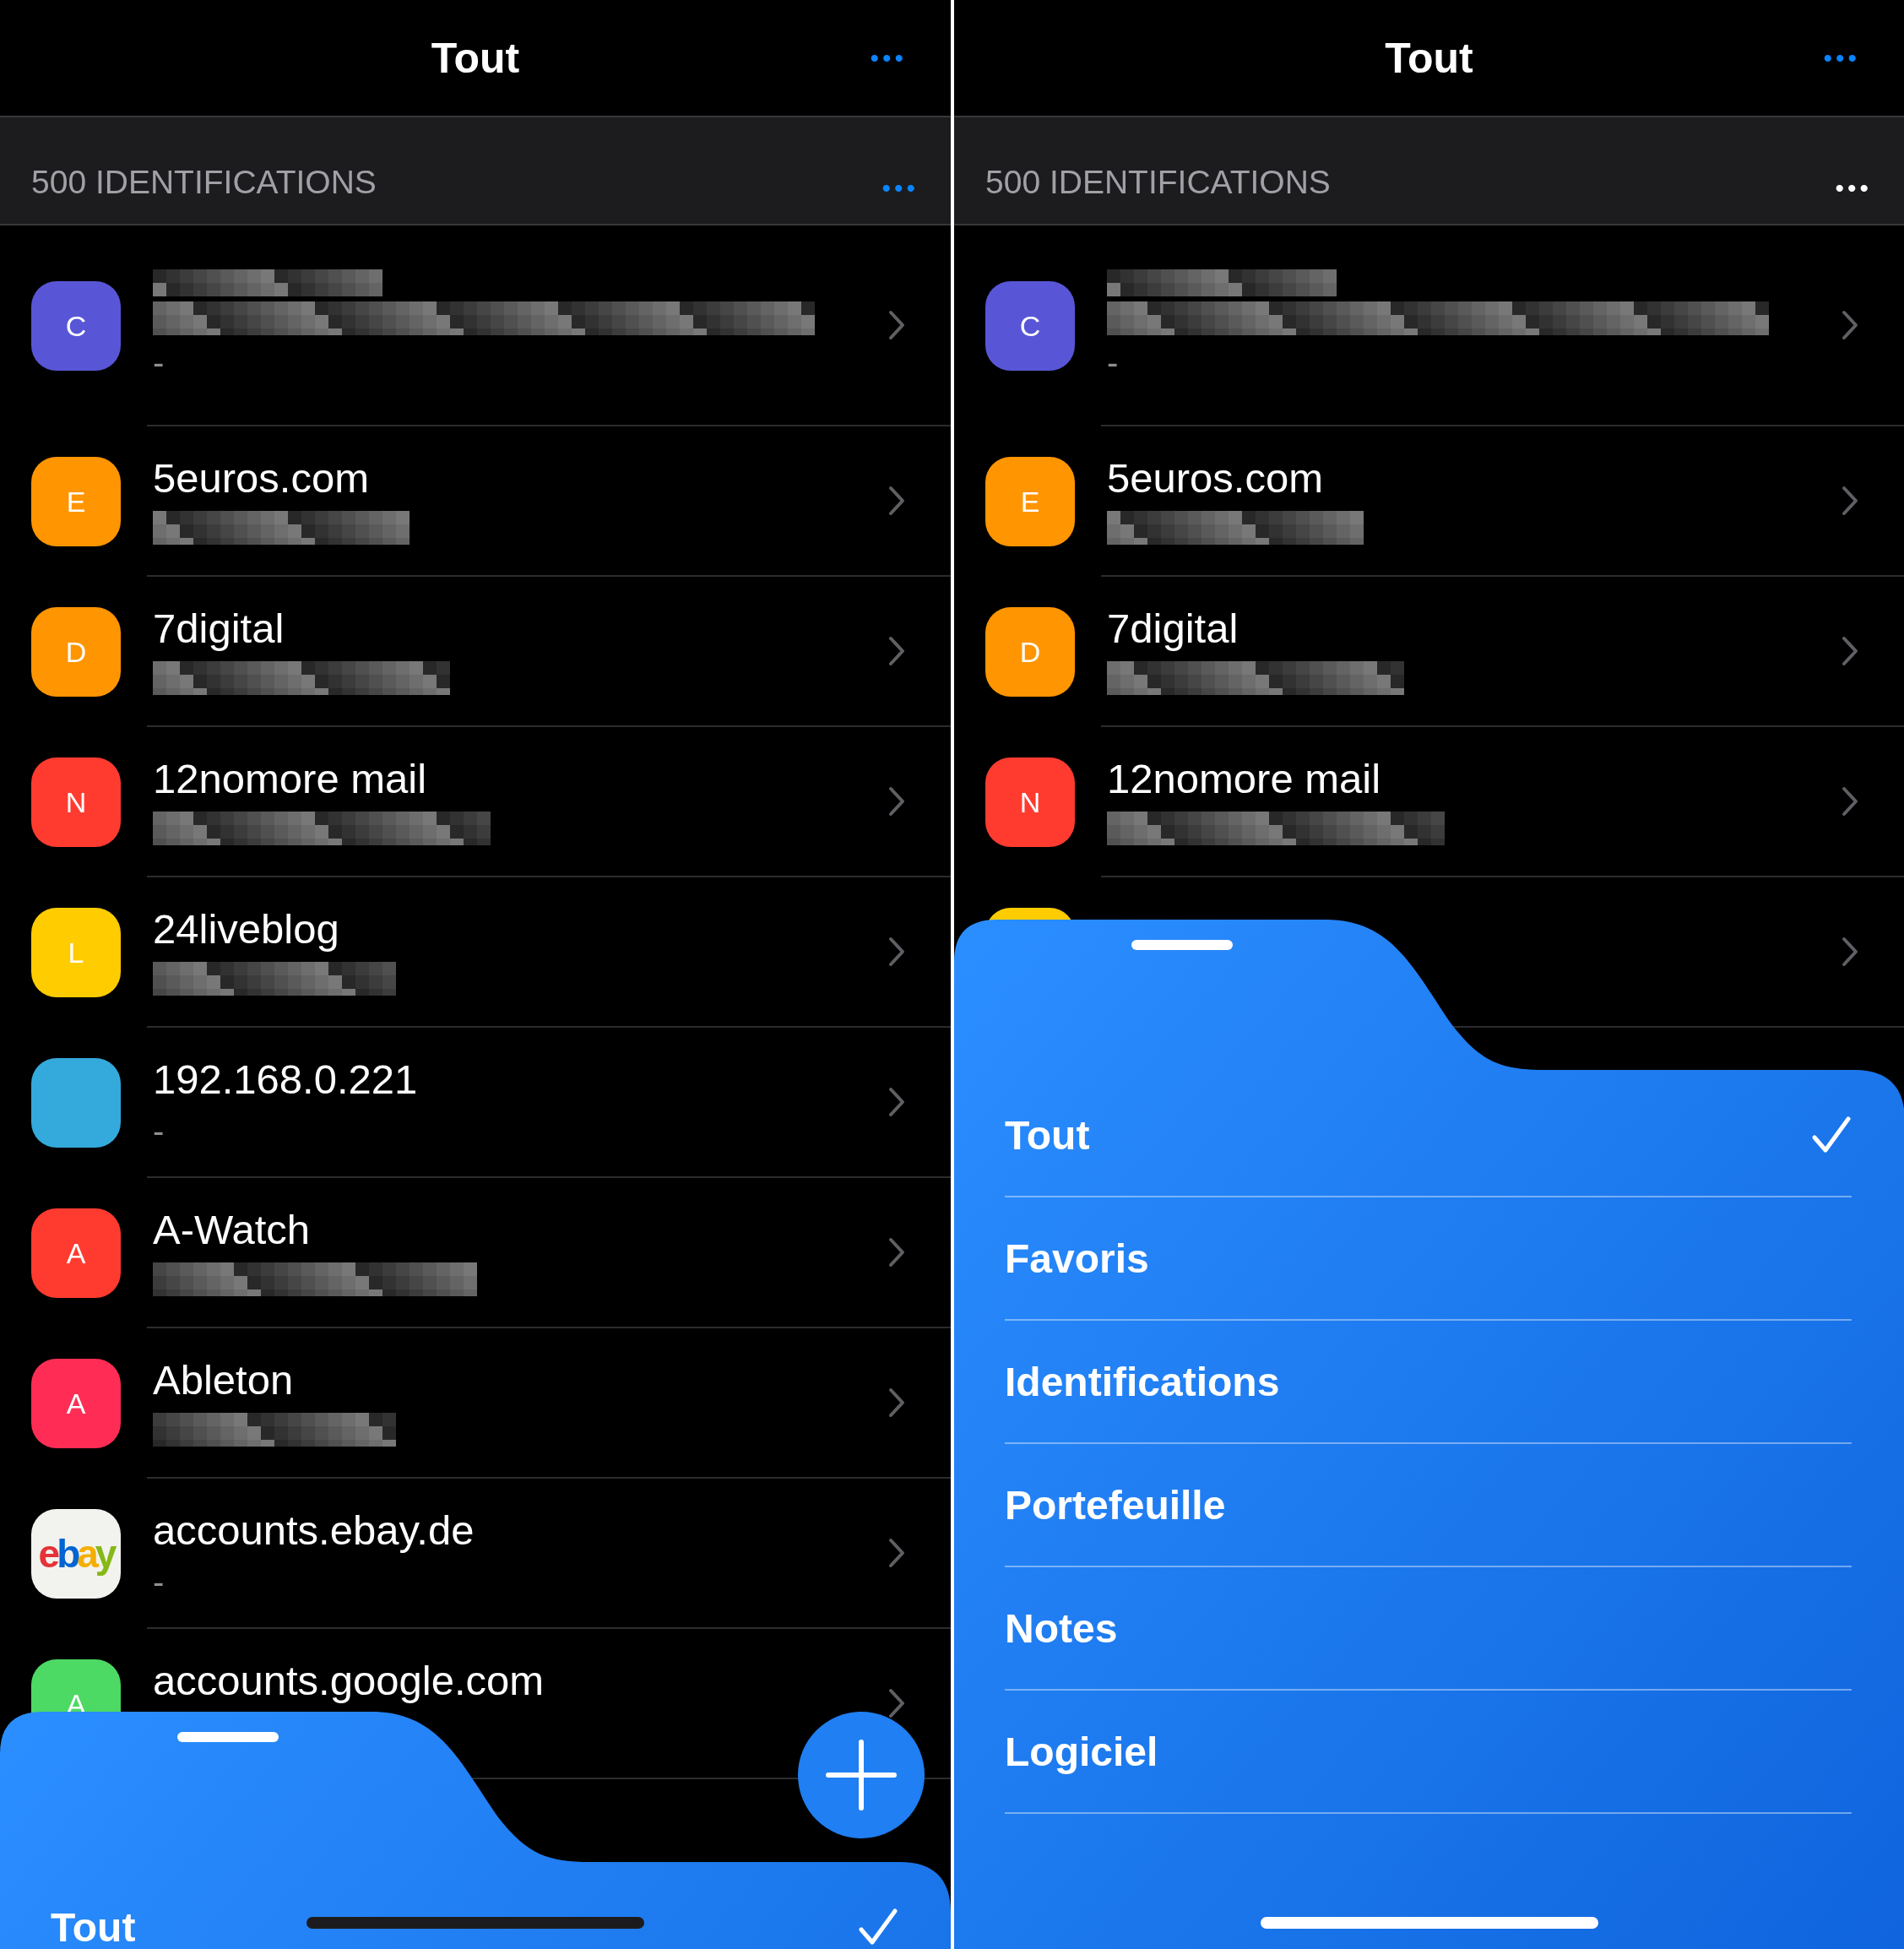 This screenshot has height=1949, width=1904. What do you see at coordinates (1428, 1259) in the screenshot?
I see `filter-item: Favoris` at bounding box center [1428, 1259].